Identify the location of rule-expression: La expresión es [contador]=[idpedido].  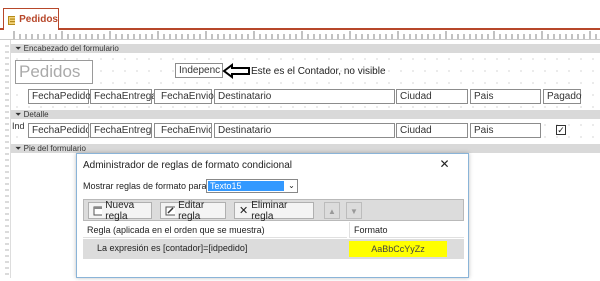
(172, 248).